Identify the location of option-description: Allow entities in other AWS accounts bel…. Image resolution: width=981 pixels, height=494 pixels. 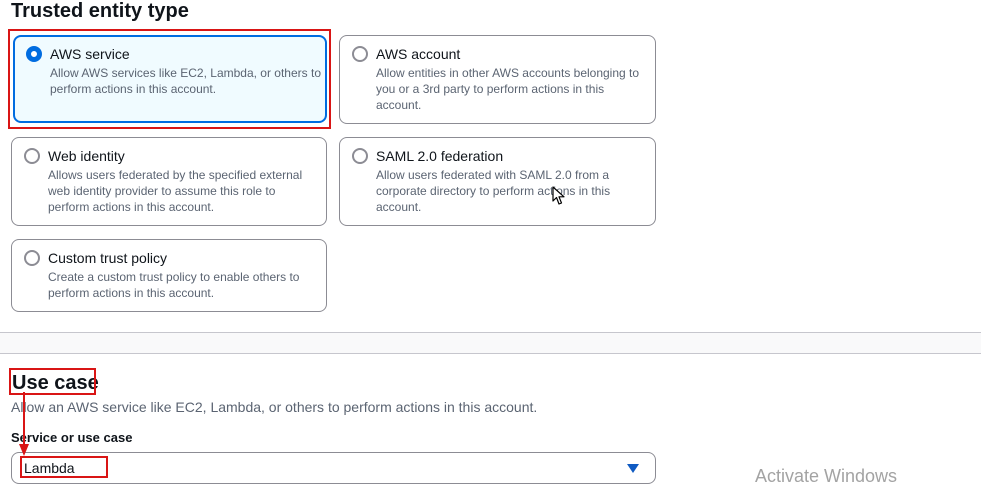
(508, 89).